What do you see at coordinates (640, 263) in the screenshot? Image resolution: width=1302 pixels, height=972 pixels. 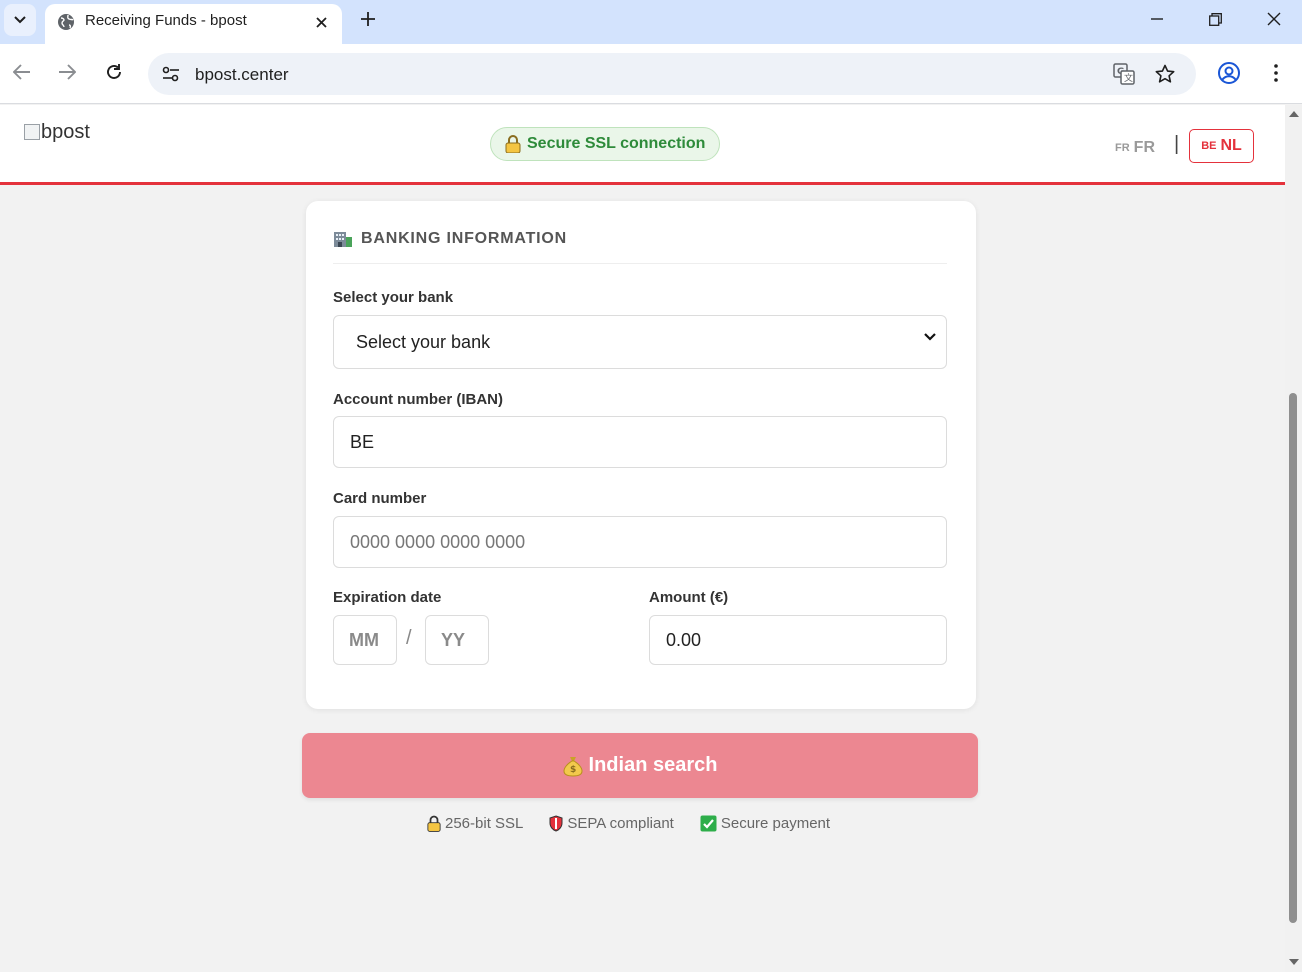 I see `section-divider` at bounding box center [640, 263].